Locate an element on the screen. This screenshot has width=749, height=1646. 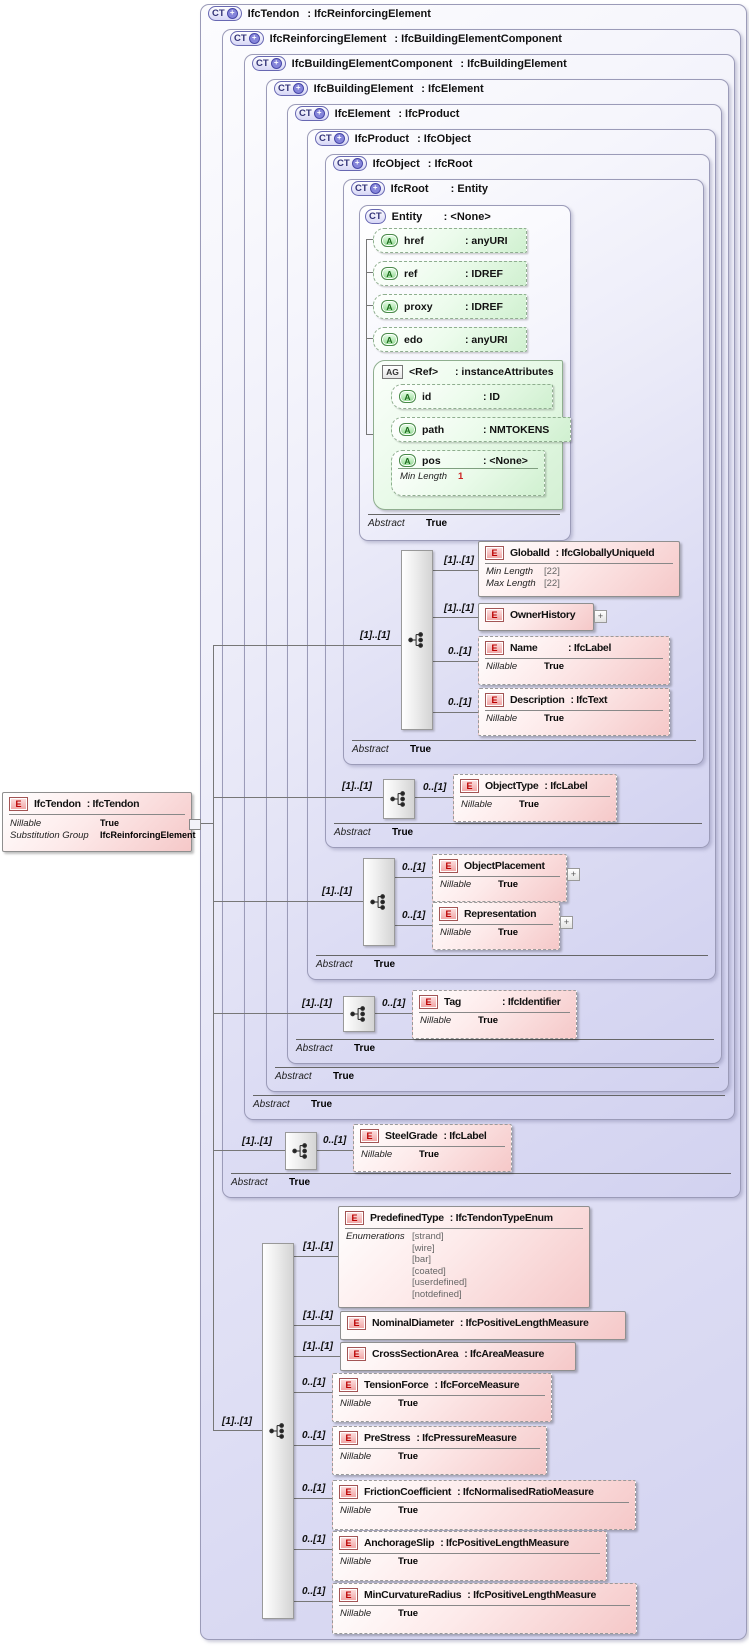
header-name: IfcObject is located at coordinates (396, 163).